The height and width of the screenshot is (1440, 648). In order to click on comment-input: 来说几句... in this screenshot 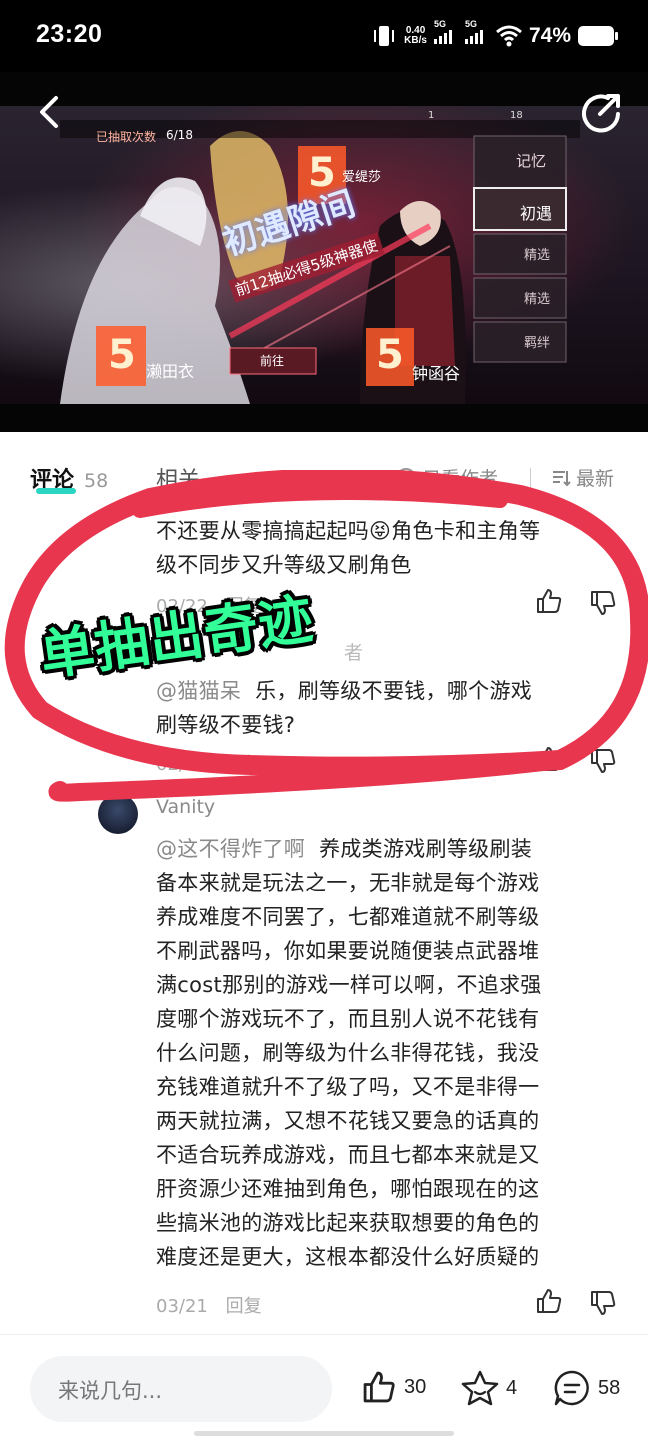, I will do `click(181, 1389)`.